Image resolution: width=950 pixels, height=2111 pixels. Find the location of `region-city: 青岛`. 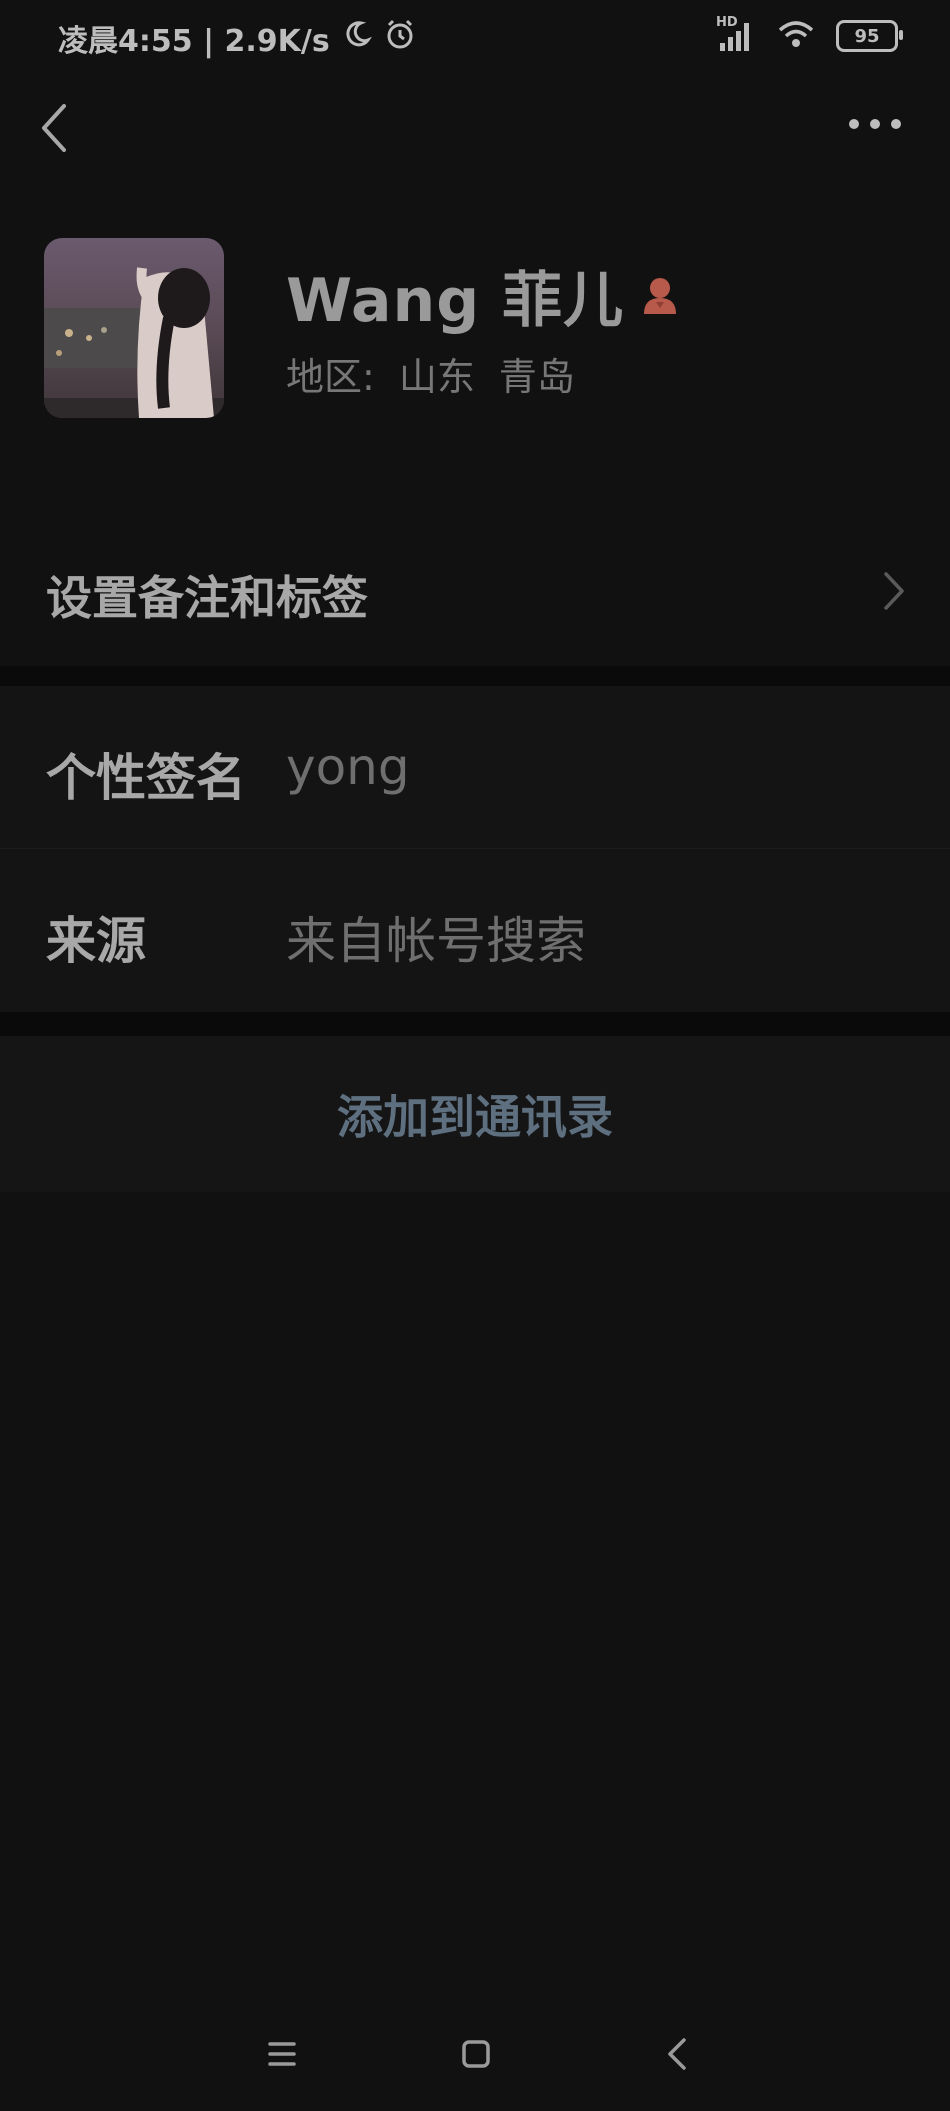

region-city: 青岛 is located at coordinates (536, 377).